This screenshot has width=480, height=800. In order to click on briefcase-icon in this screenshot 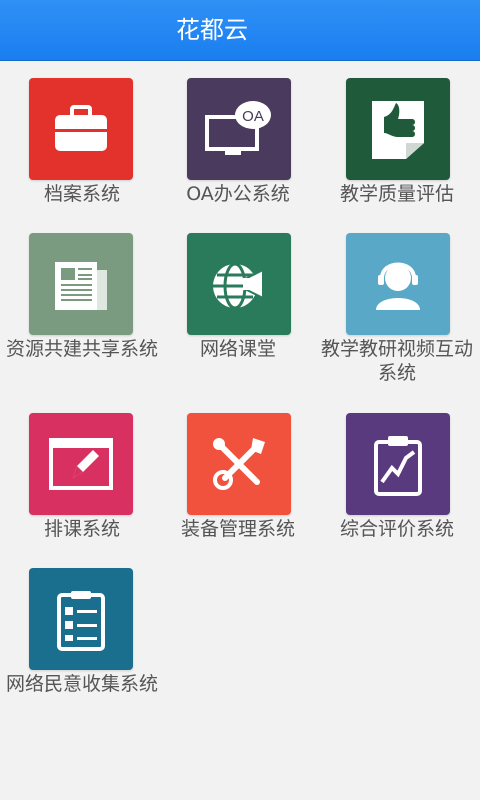, I will do `click(81, 129)`.